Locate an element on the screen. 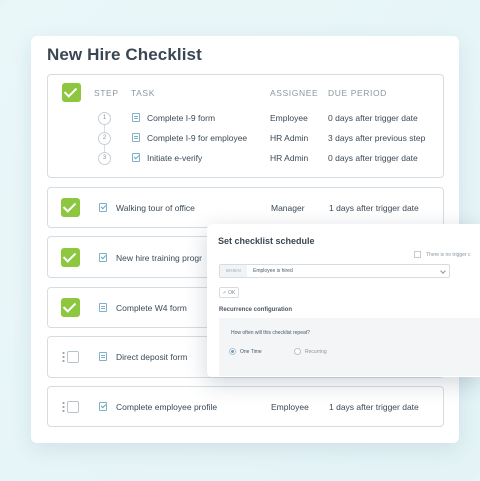 This screenshot has height=481, width=480. task-name: Complete W4 form is located at coordinates (151, 308).